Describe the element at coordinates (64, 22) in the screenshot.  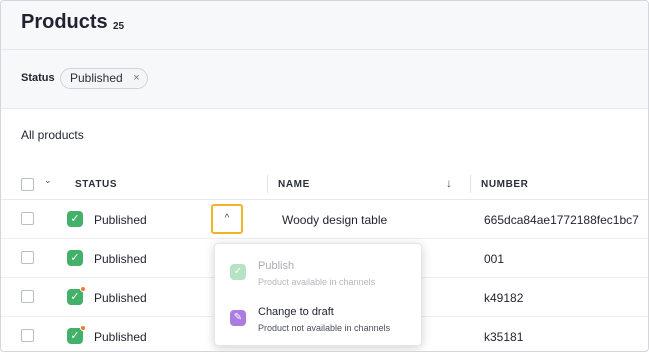
I see `page-title: Products` at that location.